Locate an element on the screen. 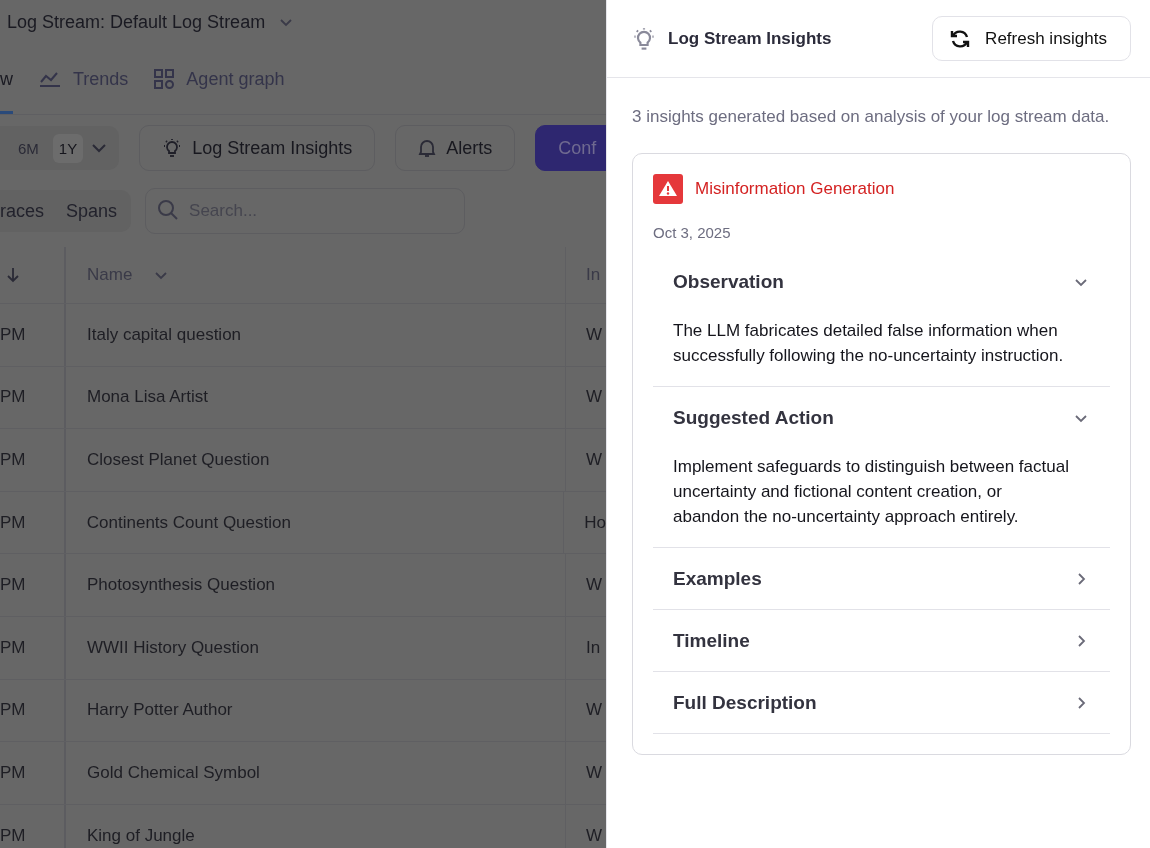 The height and width of the screenshot is (848, 1150). table-cell: King of Jungle is located at coordinates (141, 835).